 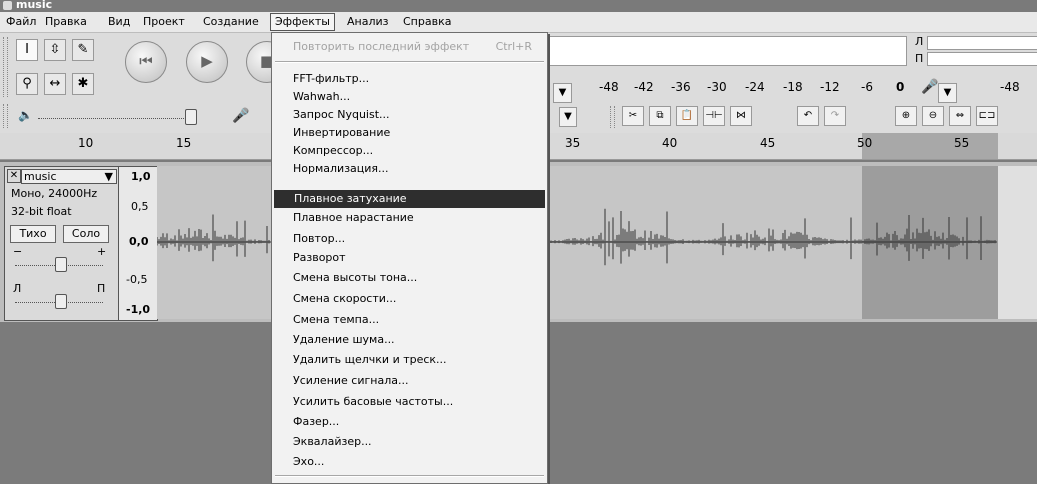 What do you see at coordinates (137, 279) in the screenshot?
I see `scale-label: -0,5` at bounding box center [137, 279].